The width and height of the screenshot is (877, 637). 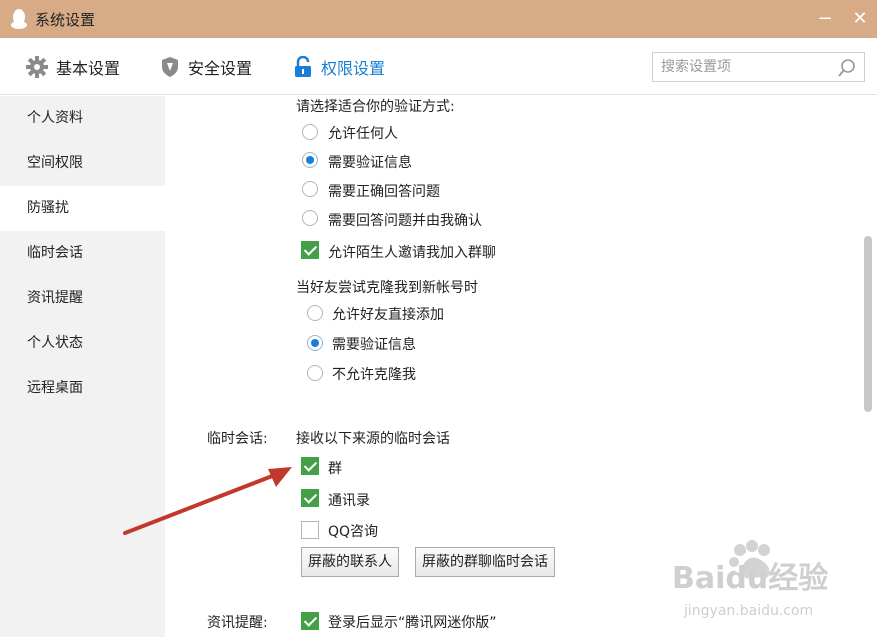 I want to click on tab-basic-settings: 基本设置, so click(x=73, y=66).